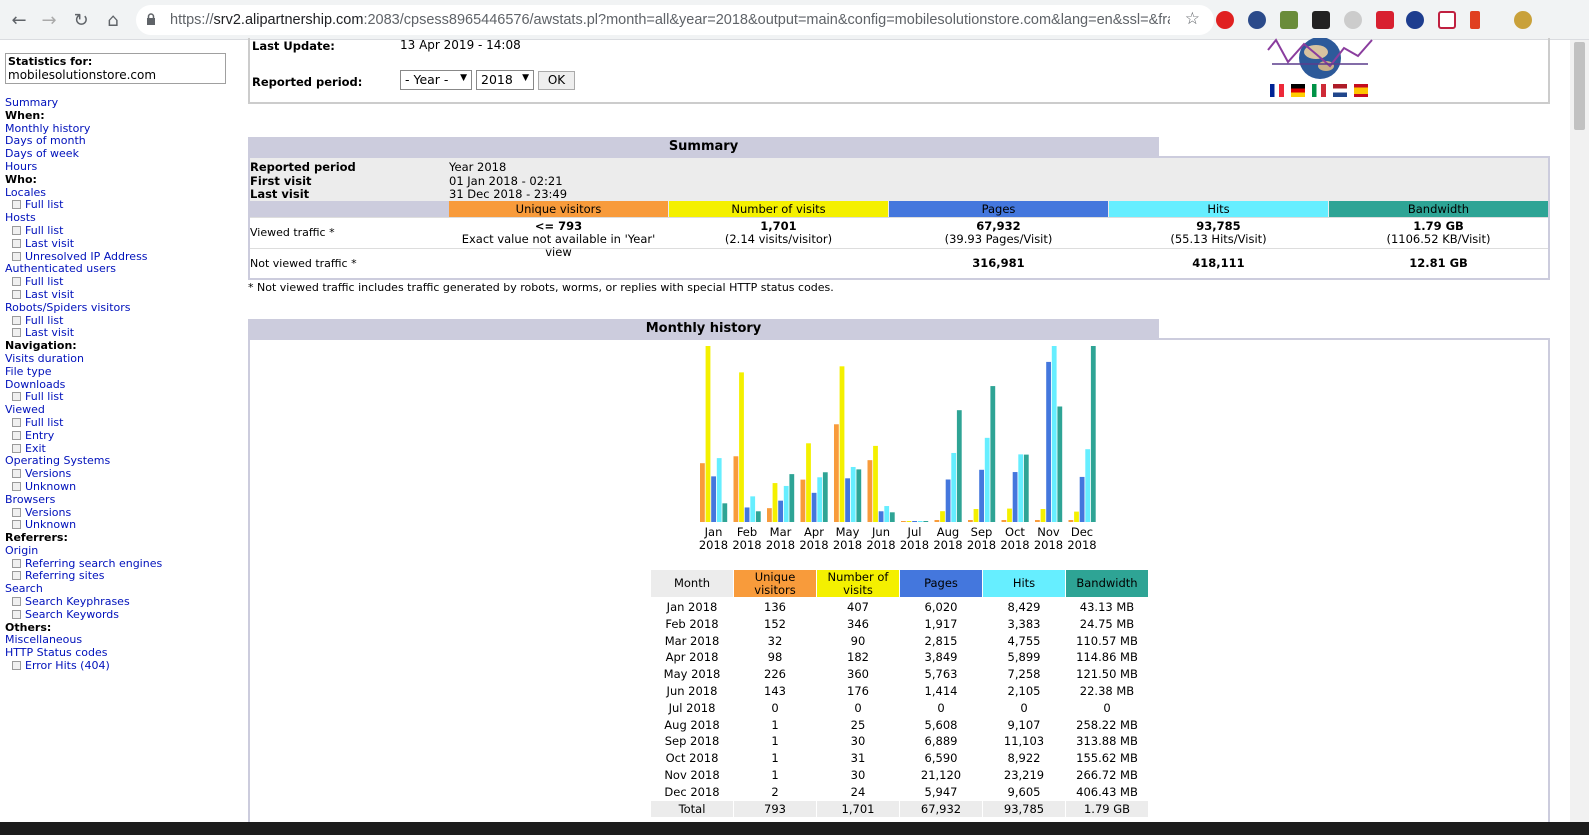 Image resolution: width=1589 pixels, height=835 pixels. What do you see at coordinates (81, 20) in the screenshot?
I see `reload-icon: ↻` at bounding box center [81, 20].